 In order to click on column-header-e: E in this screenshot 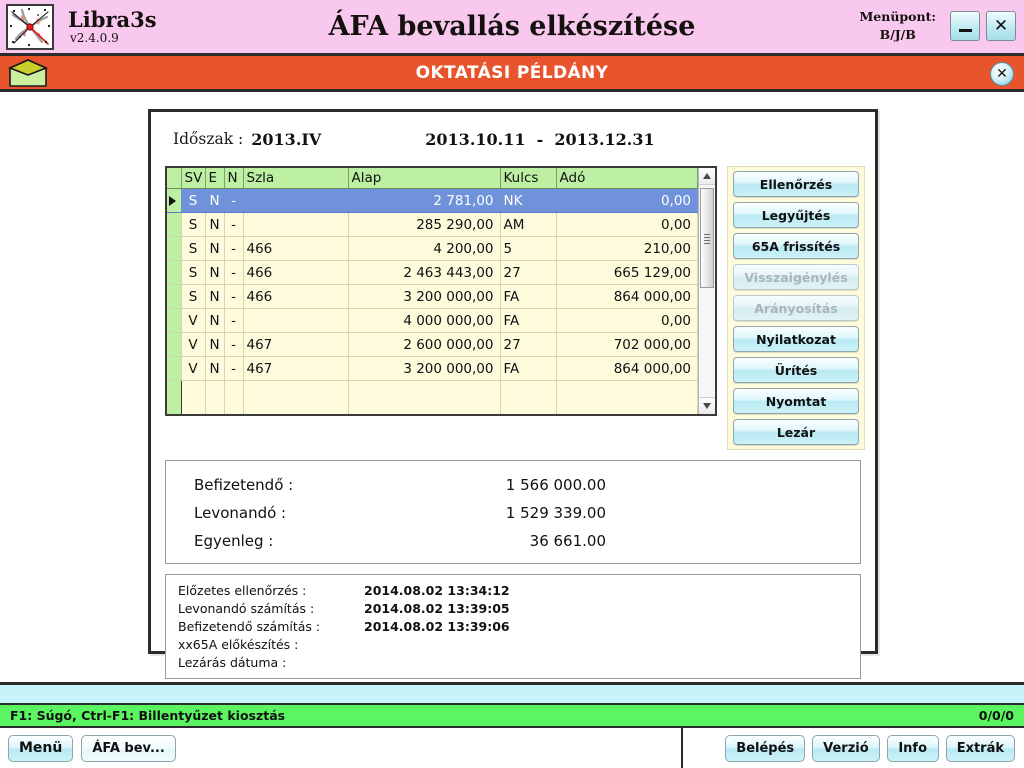, I will do `click(215, 178)`.